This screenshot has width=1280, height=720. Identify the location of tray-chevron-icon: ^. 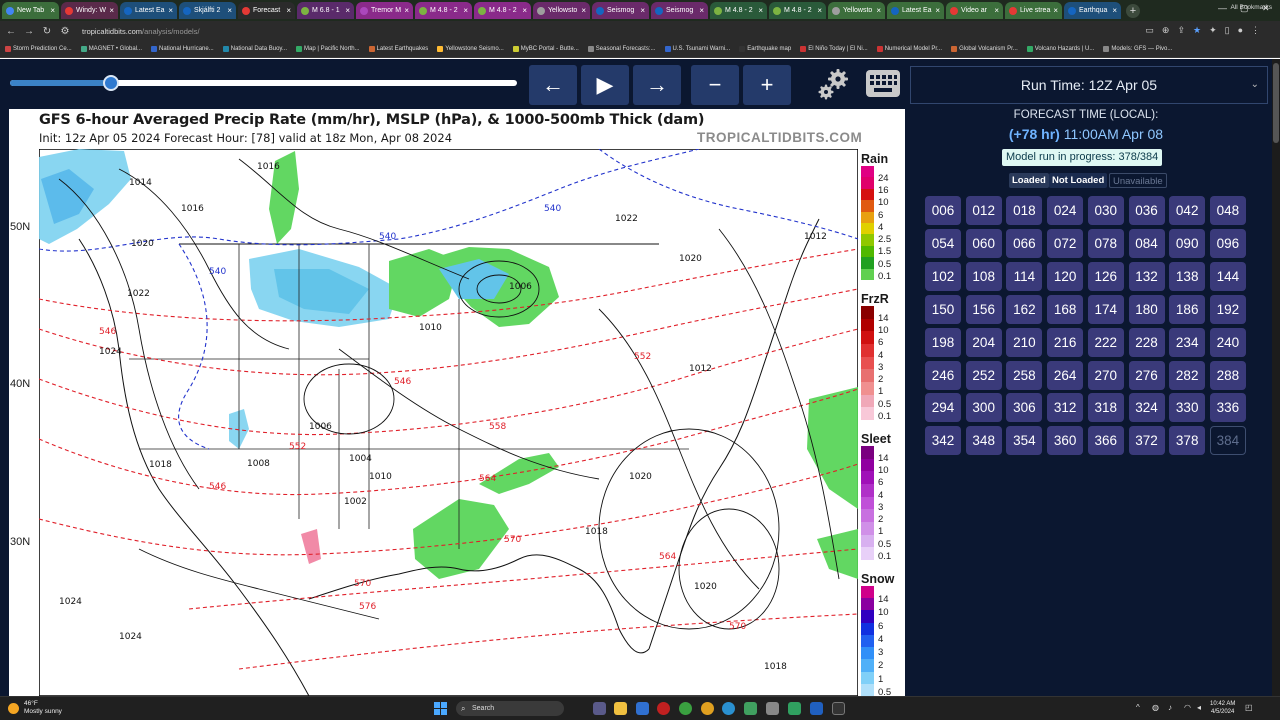
(1138, 707).